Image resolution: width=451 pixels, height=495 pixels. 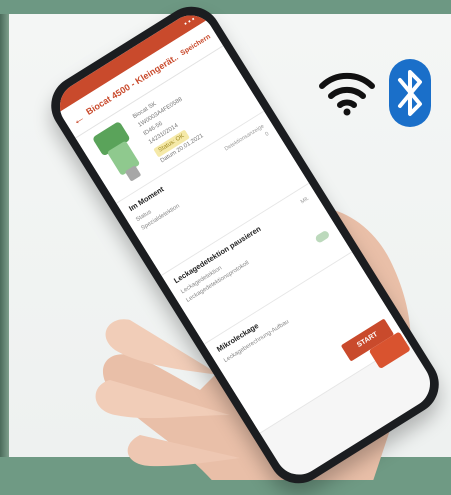 I want to click on pause-toggle, so click(x=322, y=236).